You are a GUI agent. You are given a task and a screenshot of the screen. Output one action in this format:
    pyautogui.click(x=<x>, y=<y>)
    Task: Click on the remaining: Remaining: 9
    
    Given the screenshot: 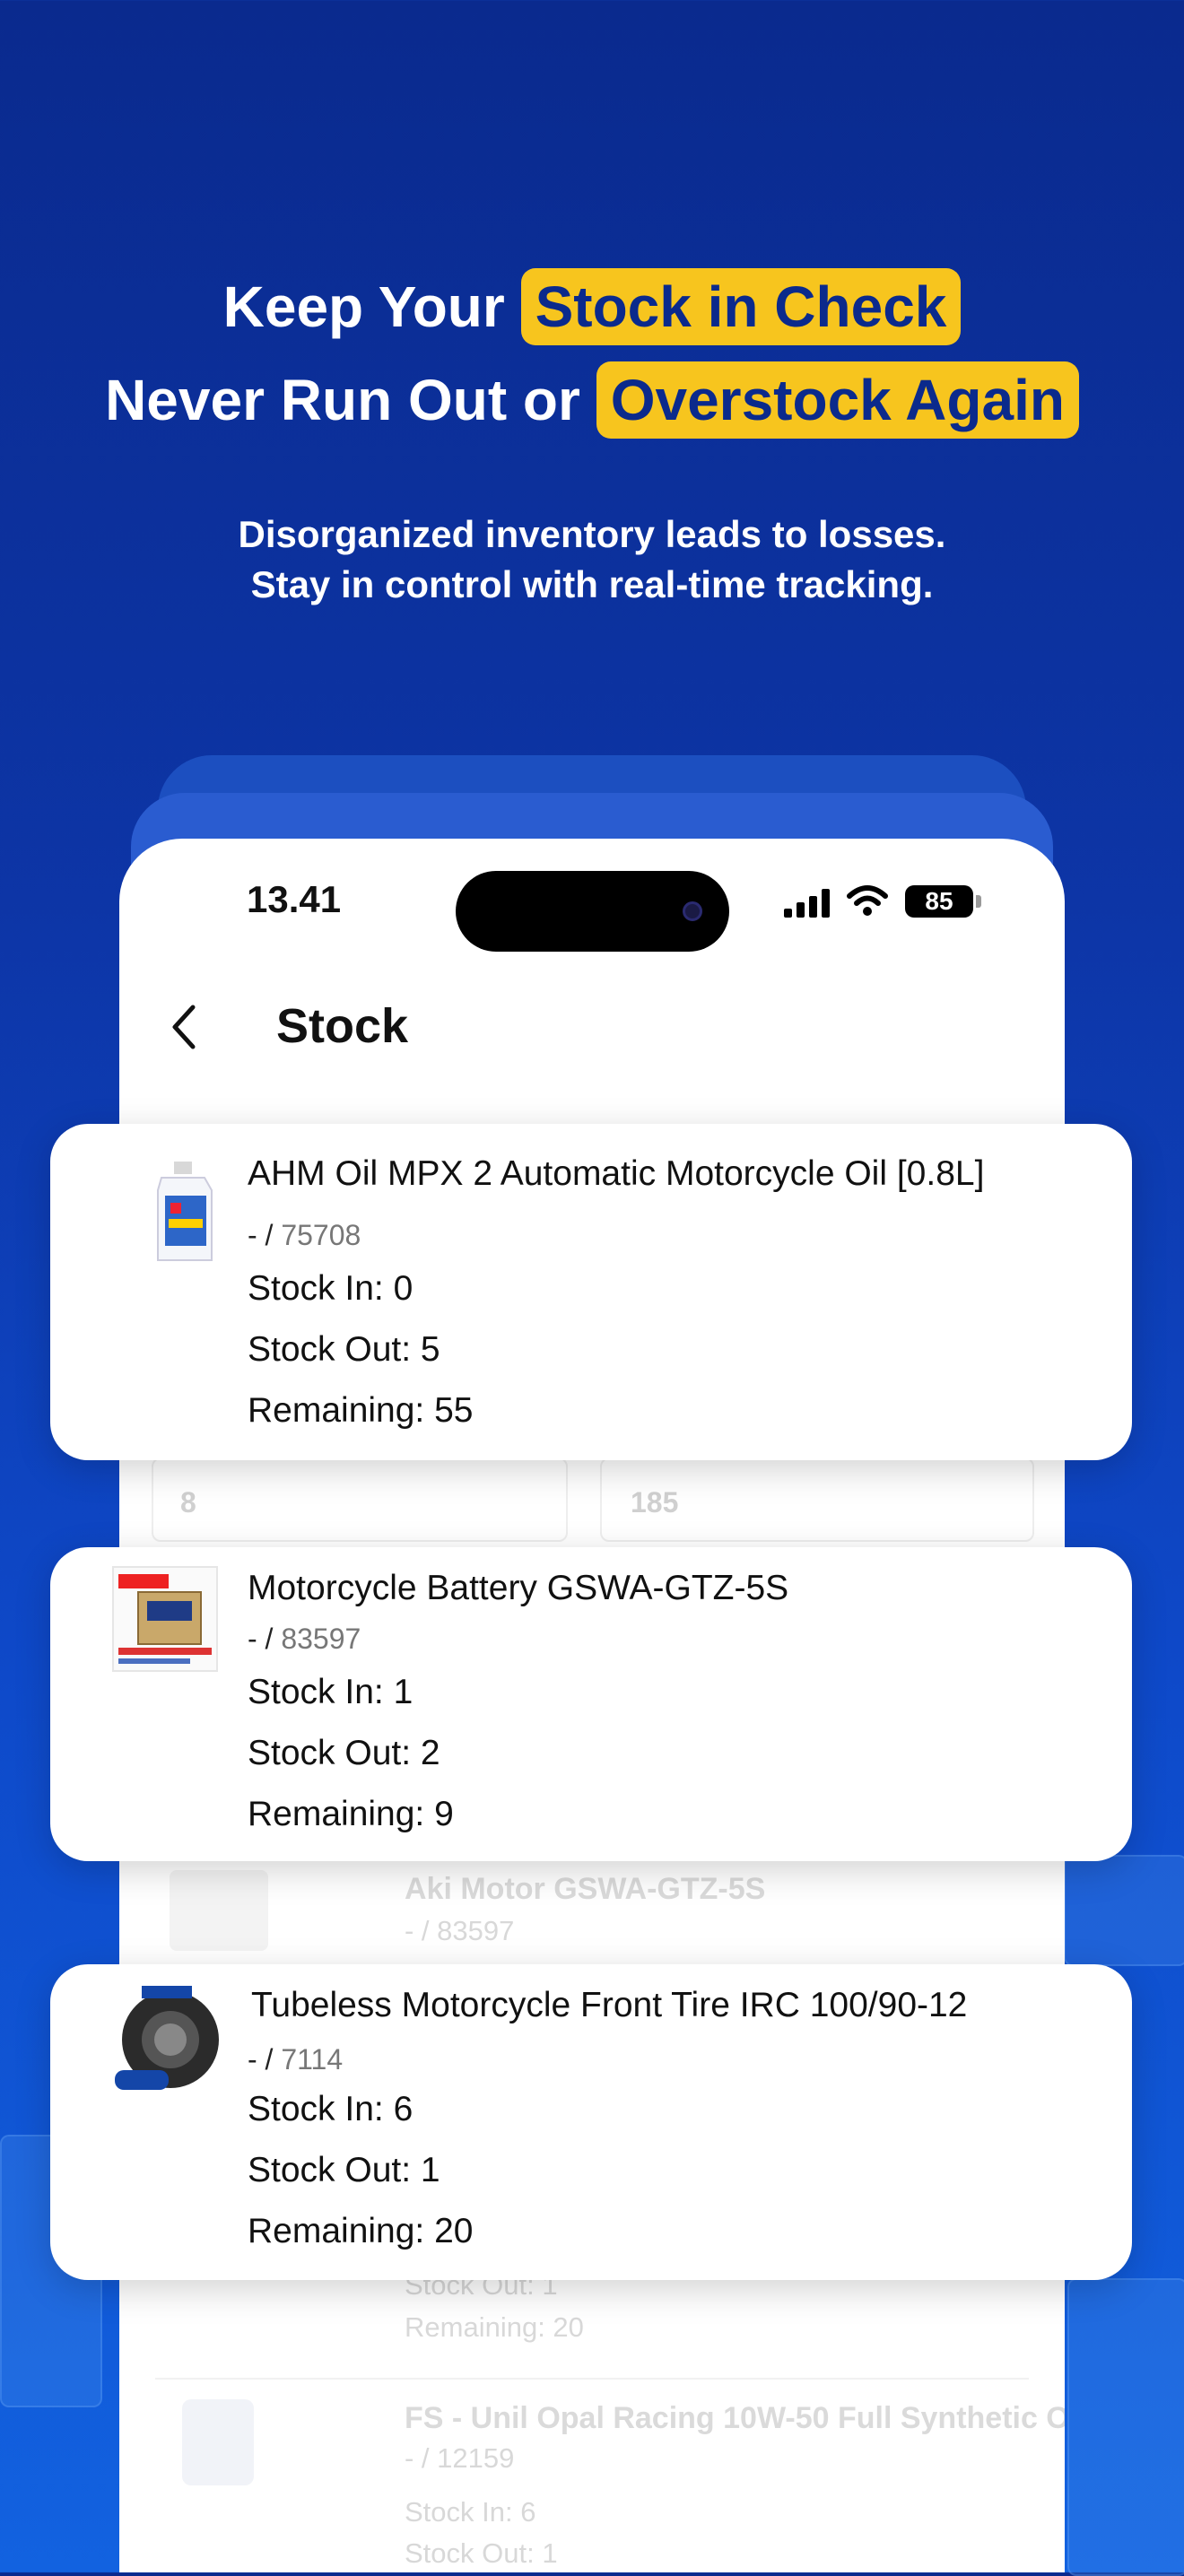 What is the action you would take?
    pyautogui.click(x=351, y=1814)
    